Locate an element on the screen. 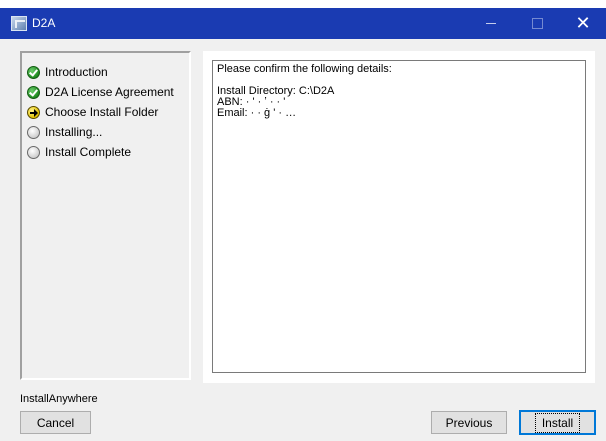  close-icon: ✕ is located at coordinates (583, 23).